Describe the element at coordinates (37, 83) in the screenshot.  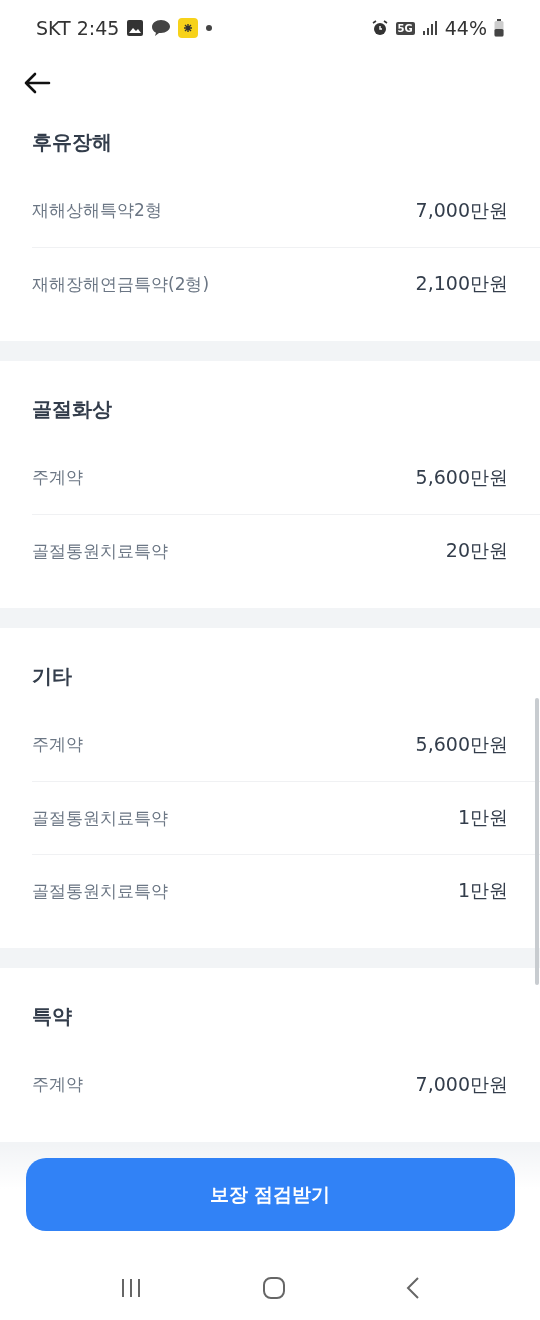
I see `back-arrow-icon` at that location.